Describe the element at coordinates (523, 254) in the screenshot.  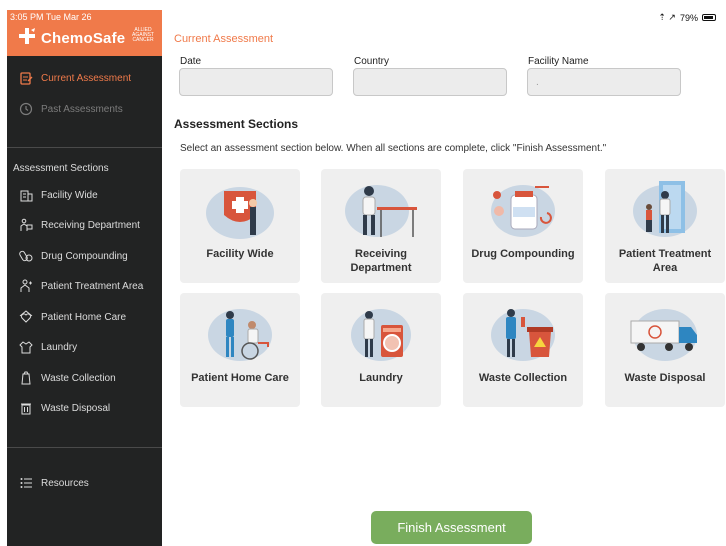
I see `card-label: Drug Compounding` at that location.